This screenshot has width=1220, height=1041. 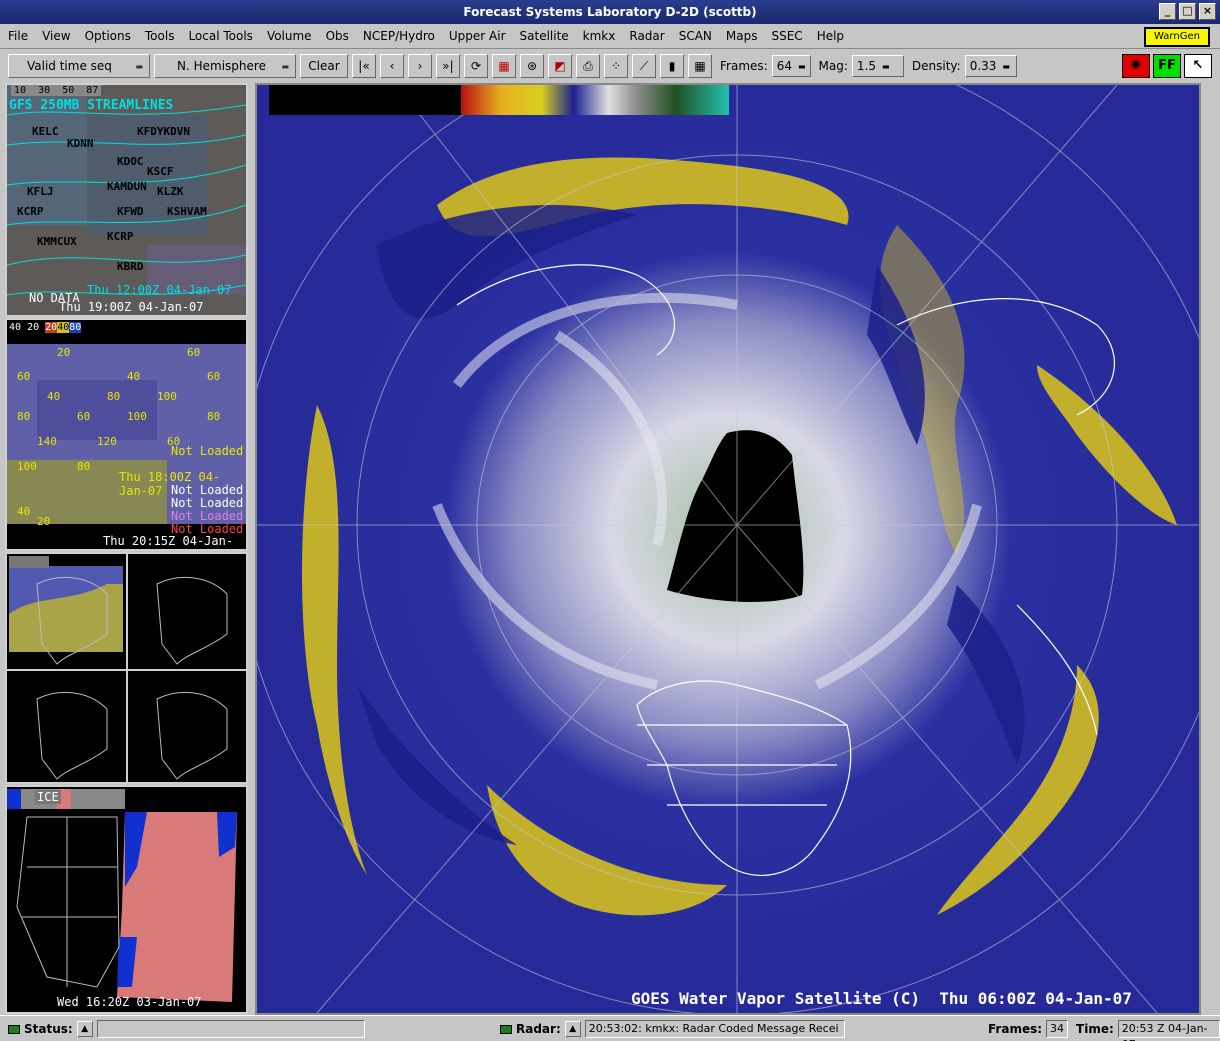 What do you see at coordinates (168, 541) in the screenshot?
I see `pane-time: Thu 20:15Z 04-Jan-07` at bounding box center [168, 541].